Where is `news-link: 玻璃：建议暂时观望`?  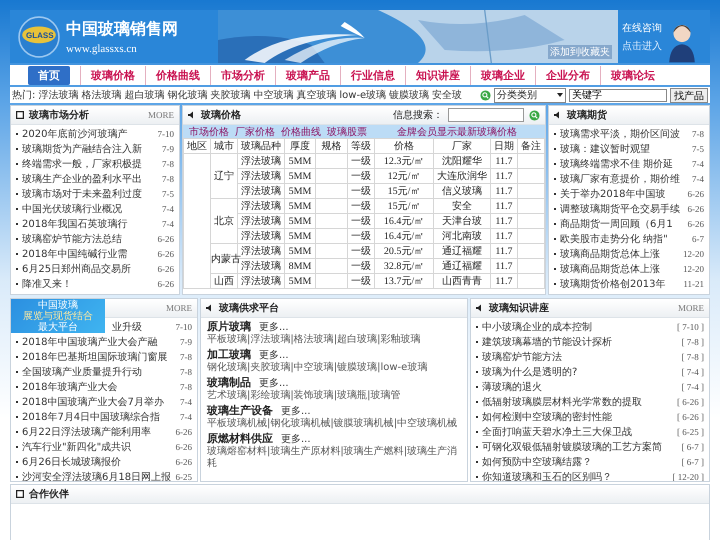 news-link: 玻璃：建议暂时观望 is located at coordinates (624, 149).